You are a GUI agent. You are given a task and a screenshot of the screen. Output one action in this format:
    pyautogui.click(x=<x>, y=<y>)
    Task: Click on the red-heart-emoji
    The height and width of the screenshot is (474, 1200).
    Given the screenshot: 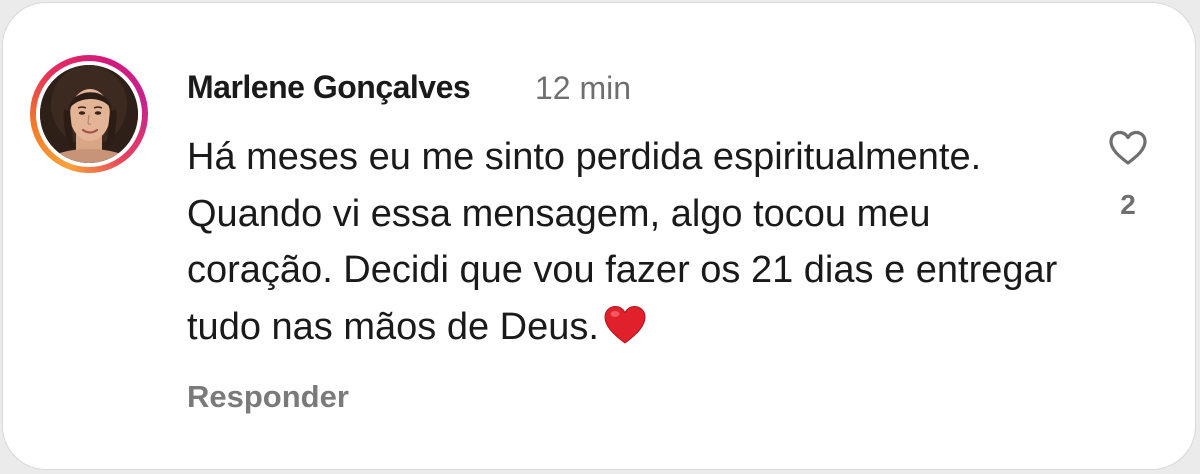 What is the action you would take?
    pyautogui.click(x=625, y=333)
    